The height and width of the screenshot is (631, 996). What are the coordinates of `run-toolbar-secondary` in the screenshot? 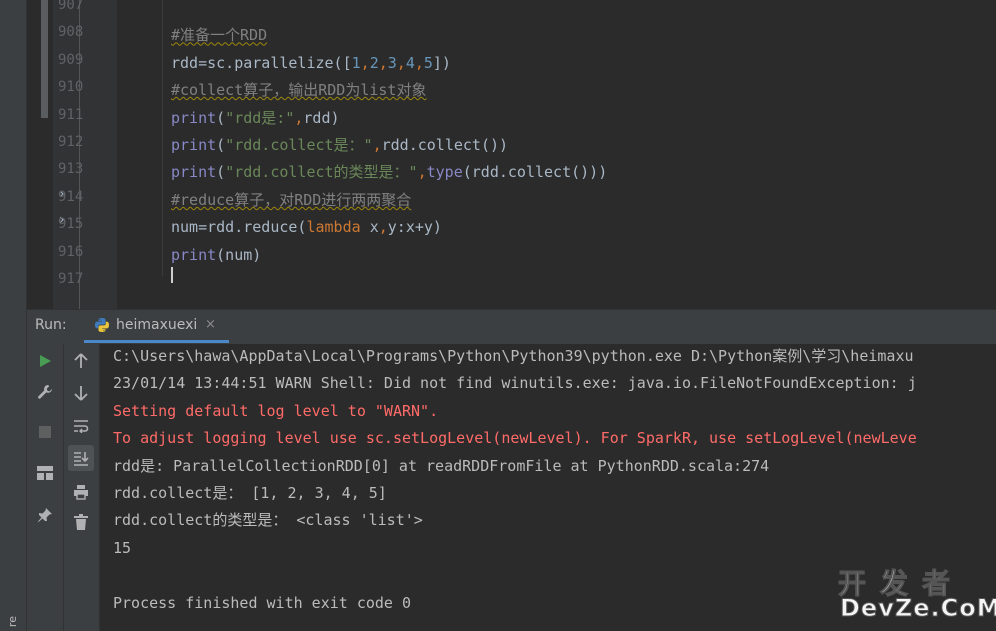 It's located at (82, 487).